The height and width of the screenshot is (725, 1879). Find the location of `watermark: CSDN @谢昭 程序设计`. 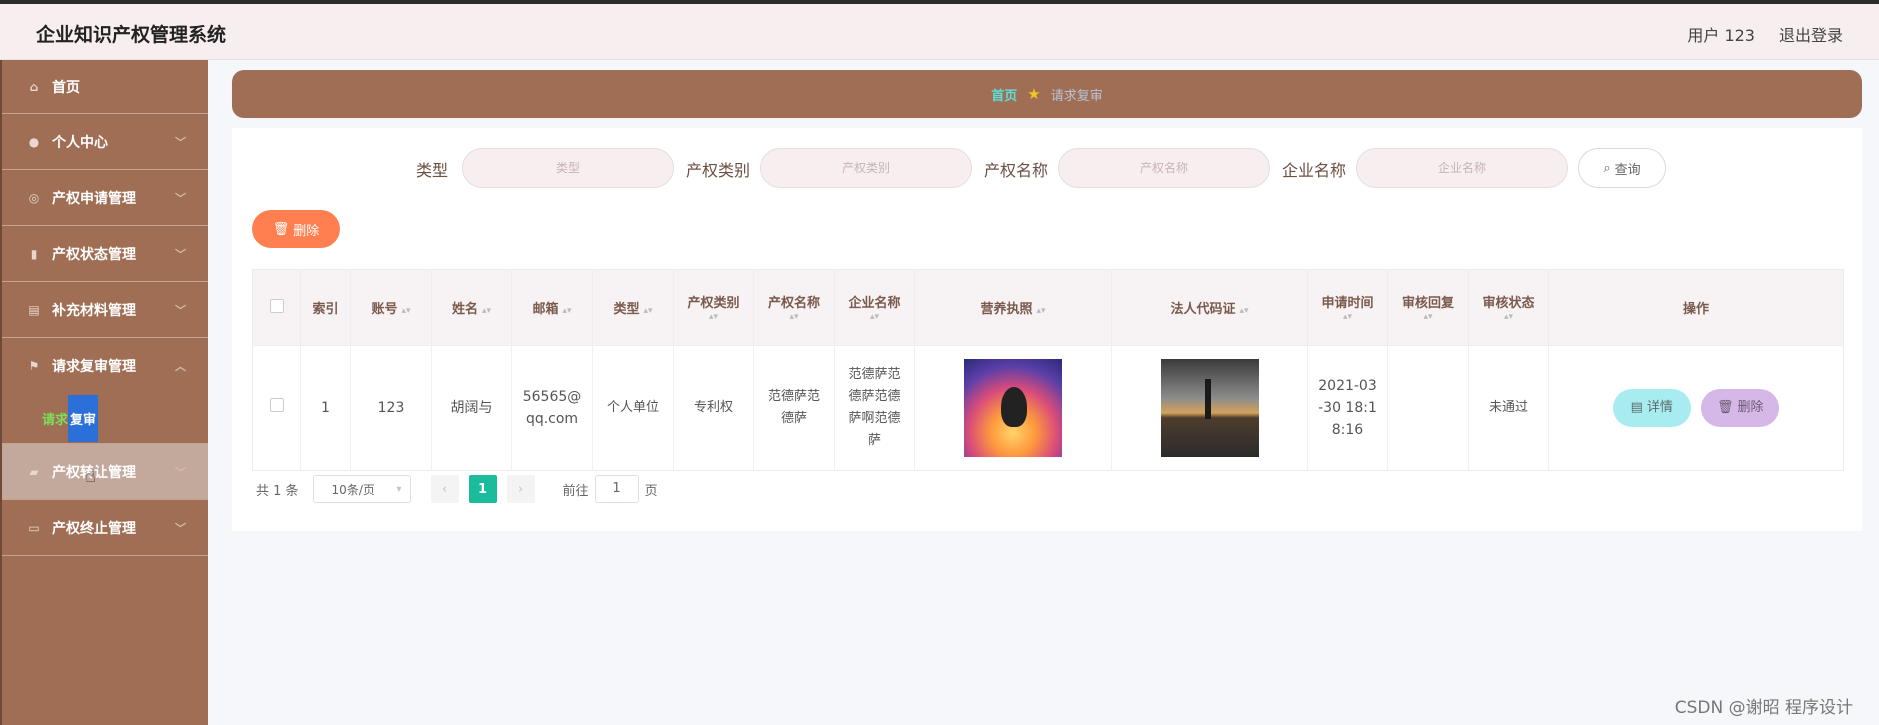

watermark: CSDN @谢昭 程序设计 is located at coordinates (1763, 708).